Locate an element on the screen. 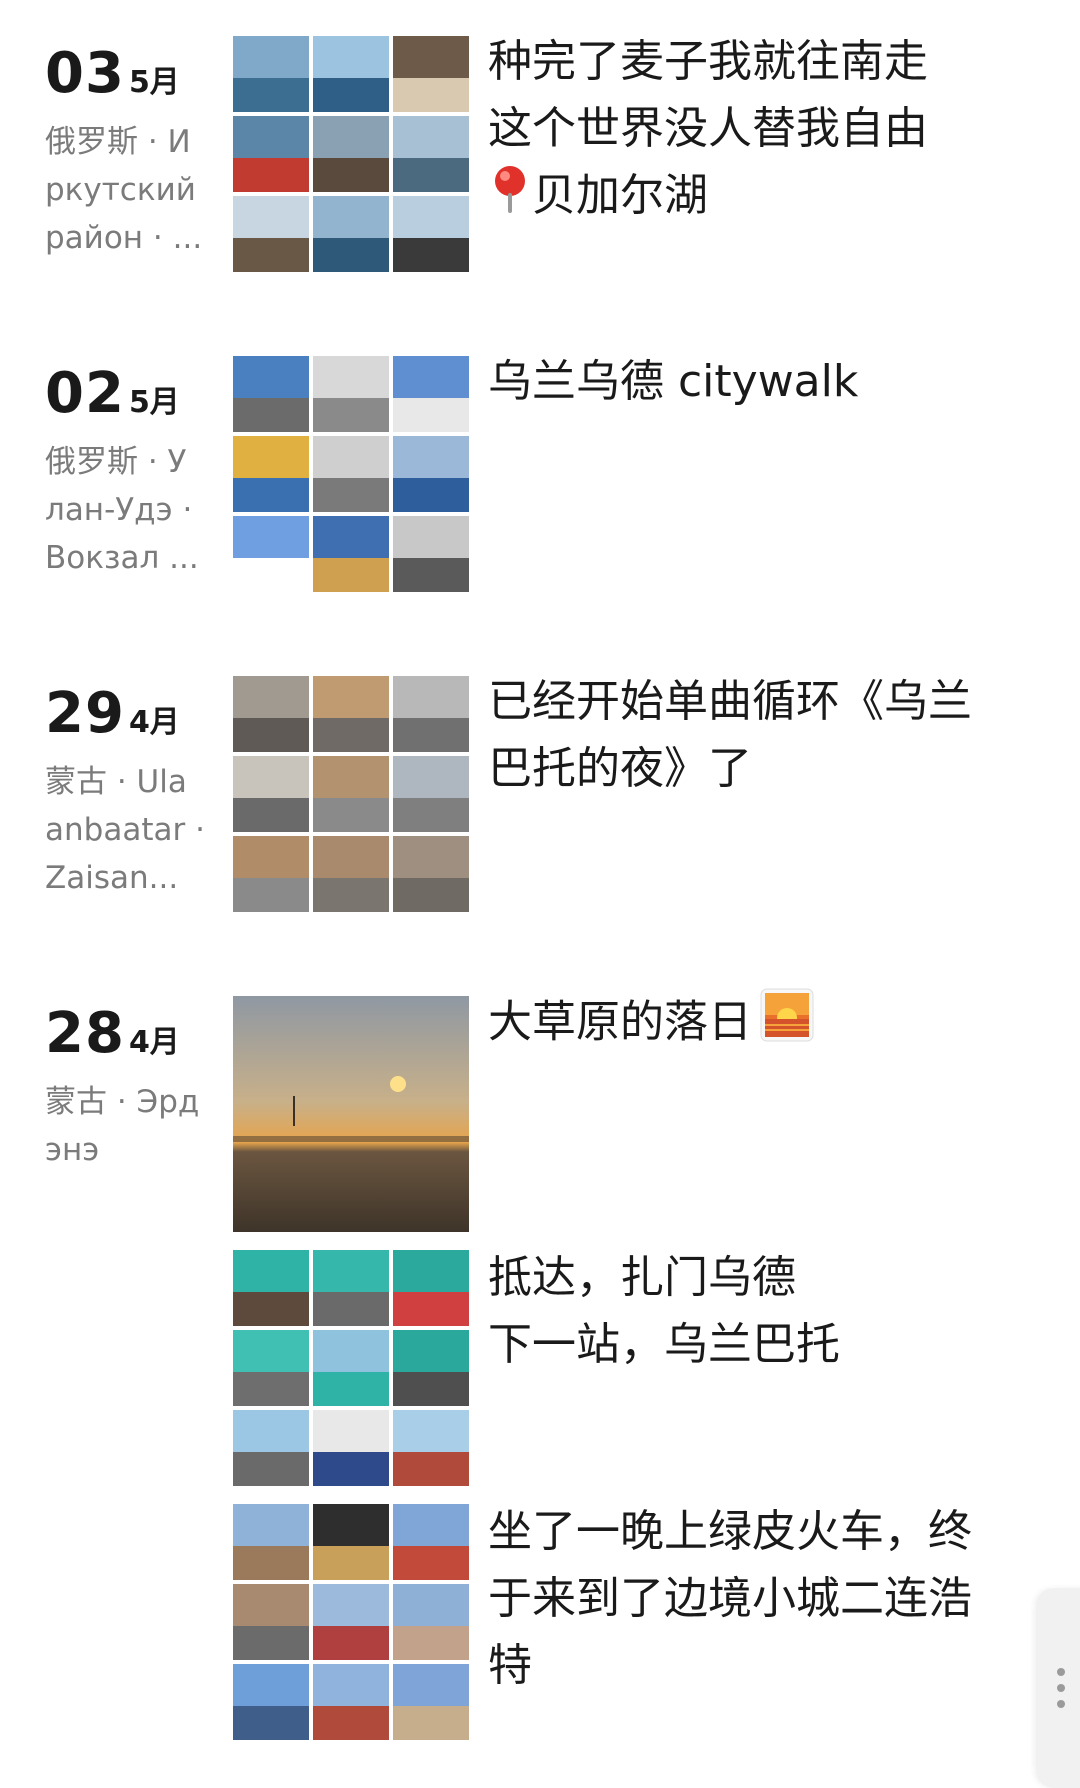 This screenshot has width=1080, height=1788. date-day: 28 is located at coordinates (85, 1033).